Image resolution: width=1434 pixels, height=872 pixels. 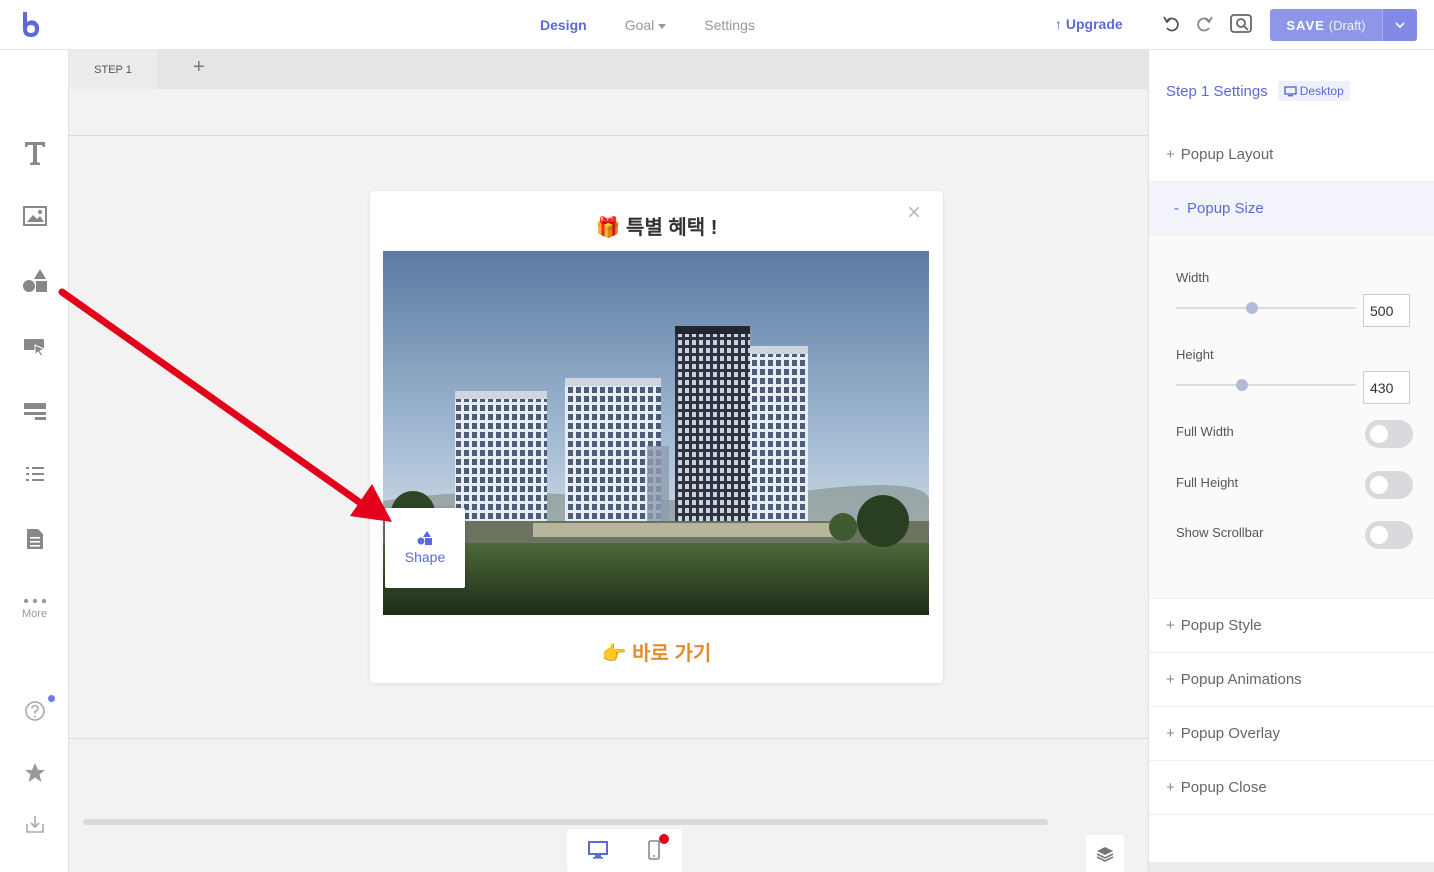 I want to click on nav-goal: Goal, so click(x=646, y=25).